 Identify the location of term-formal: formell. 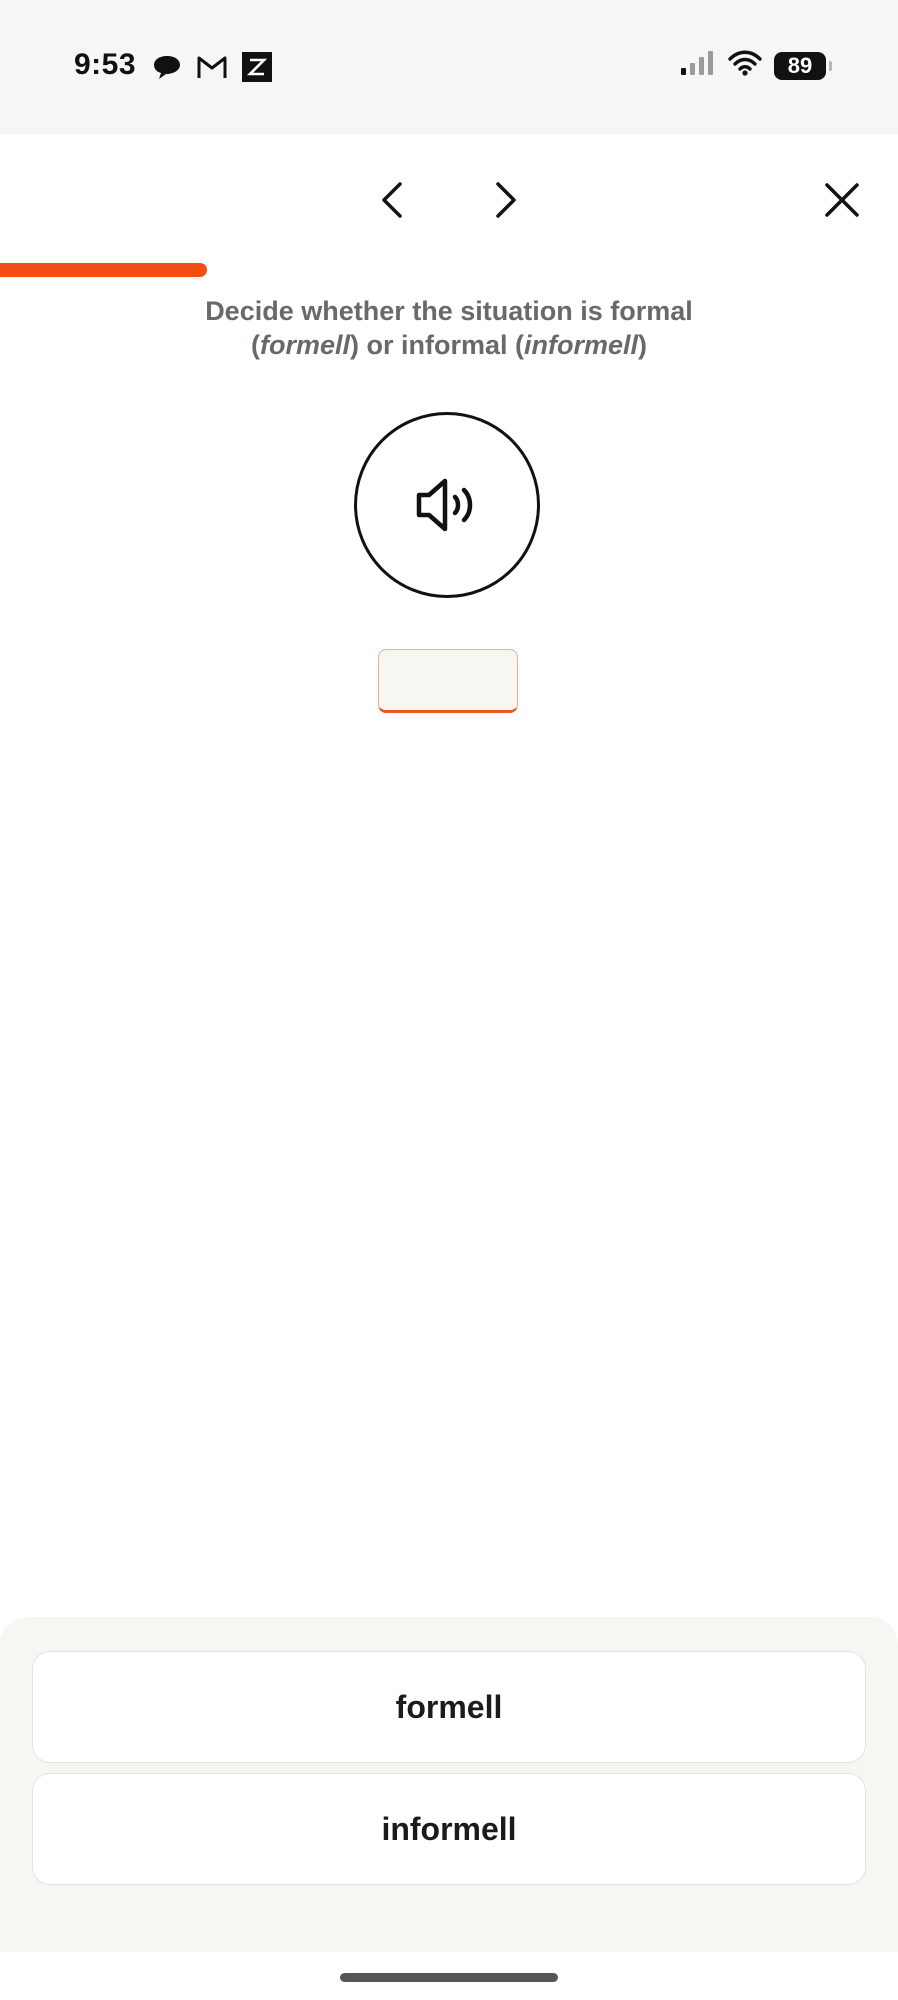
(304, 345).